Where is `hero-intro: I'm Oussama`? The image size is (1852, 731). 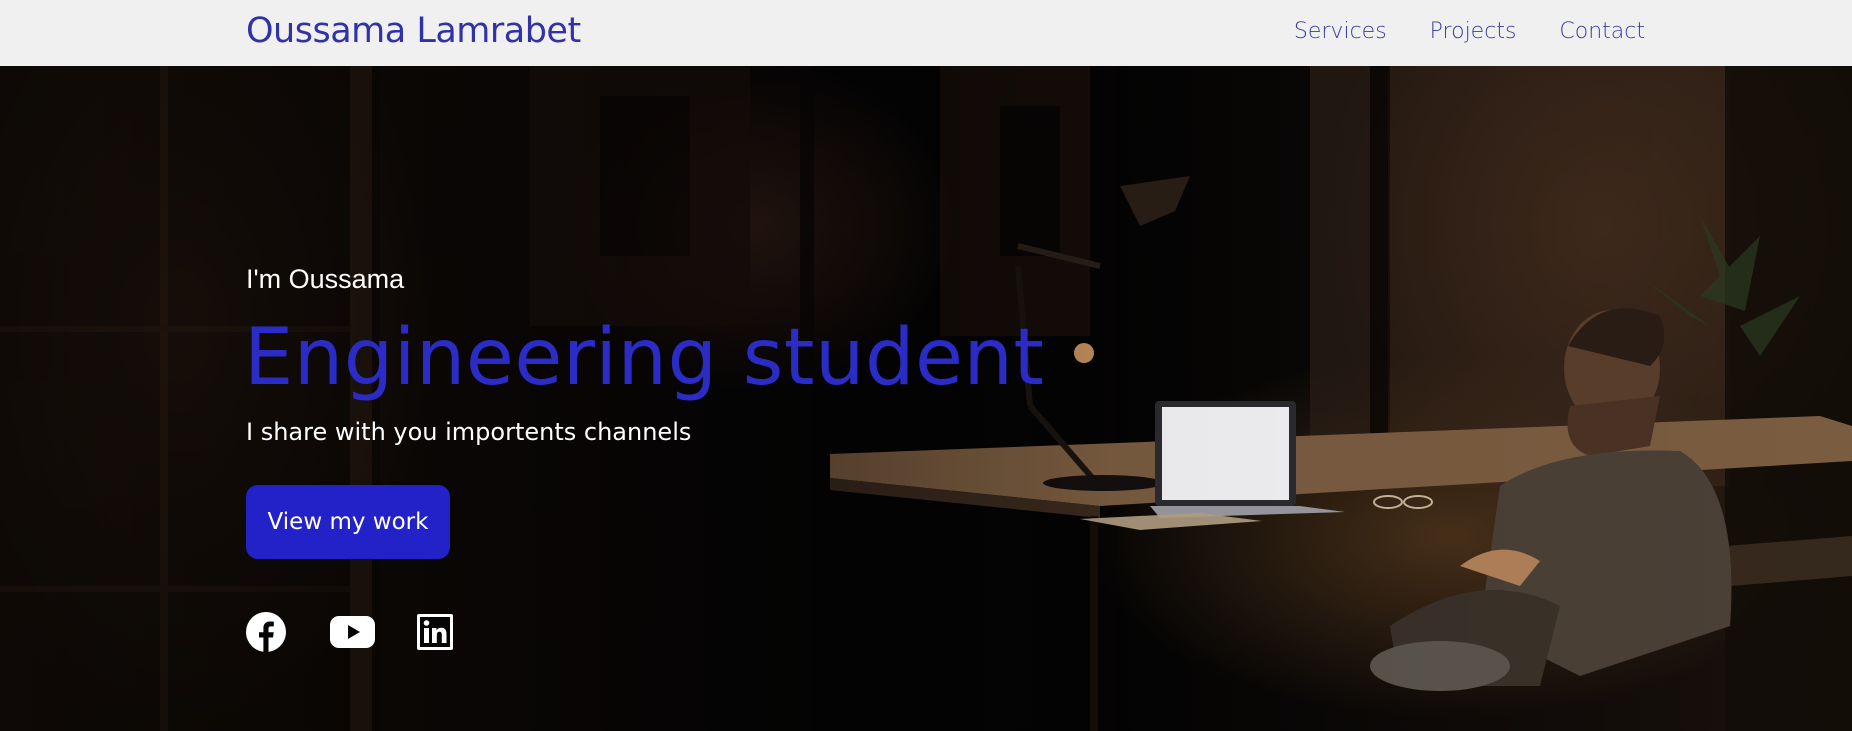 hero-intro: I'm Oussama is located at coordinates (325, 279).